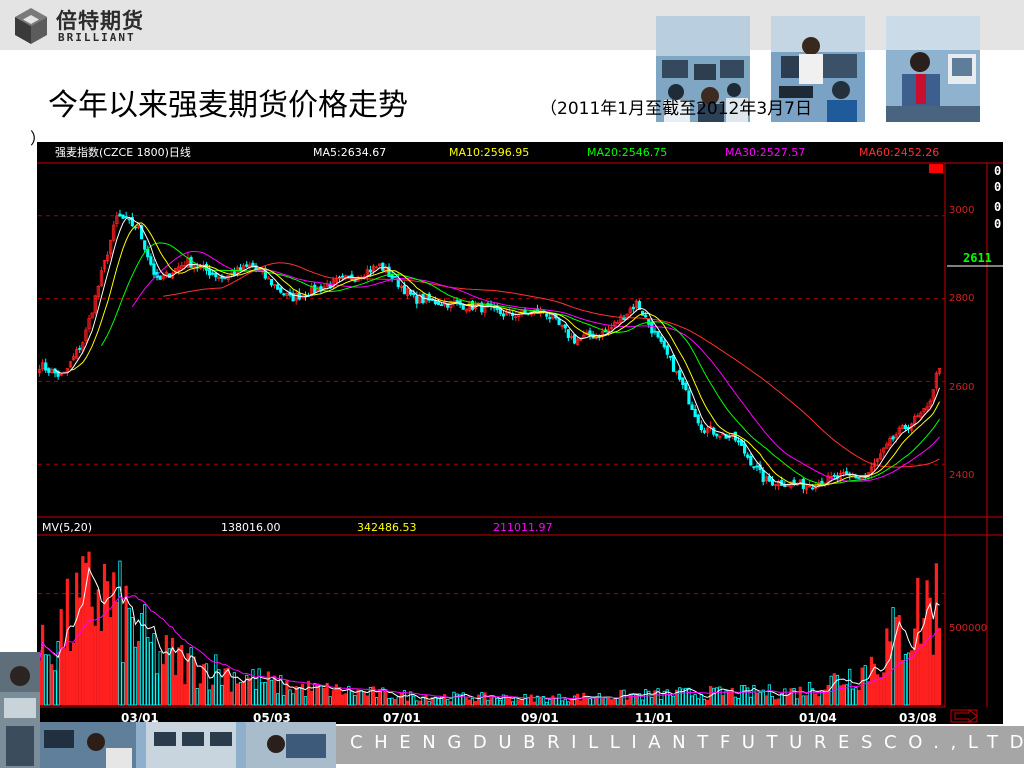 The image size is (1024, 768). Describe the element at coordinates (961, 298) in the screenshot. I see `y-tick-label: 2800` at that location.